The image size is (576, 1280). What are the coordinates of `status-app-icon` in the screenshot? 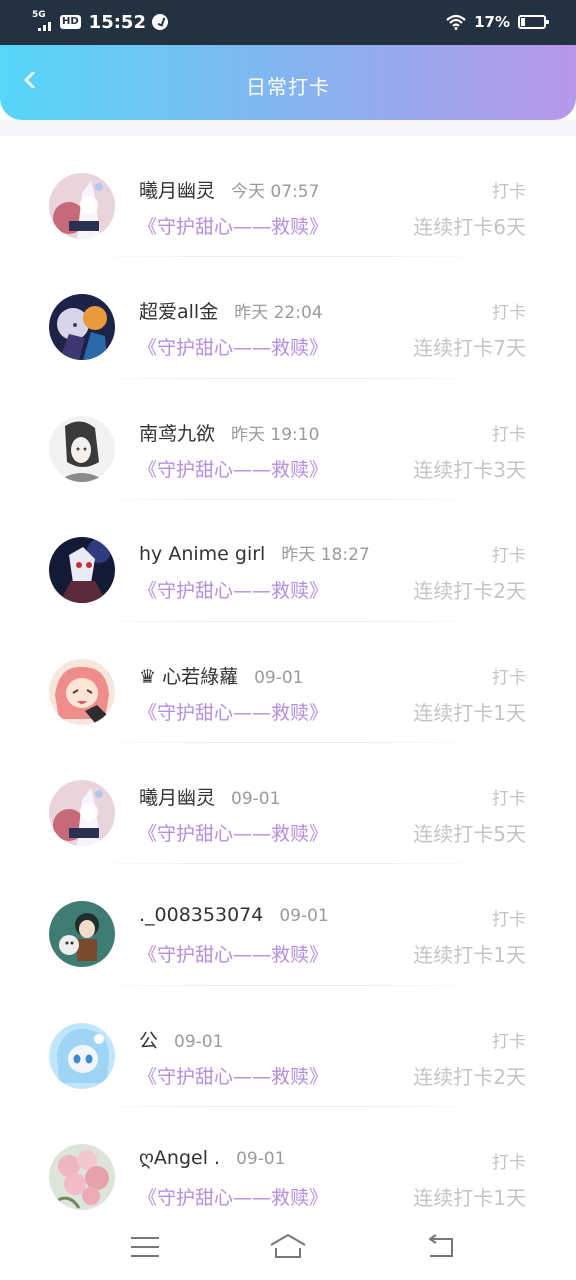 It's located at (159, 22).